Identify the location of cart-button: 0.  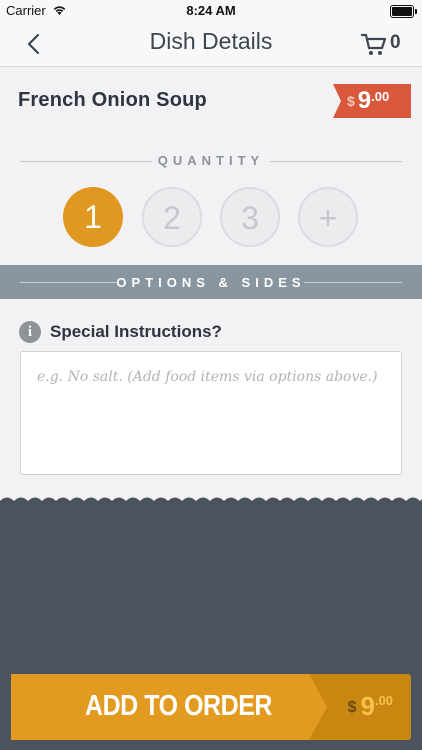
(382, 44).